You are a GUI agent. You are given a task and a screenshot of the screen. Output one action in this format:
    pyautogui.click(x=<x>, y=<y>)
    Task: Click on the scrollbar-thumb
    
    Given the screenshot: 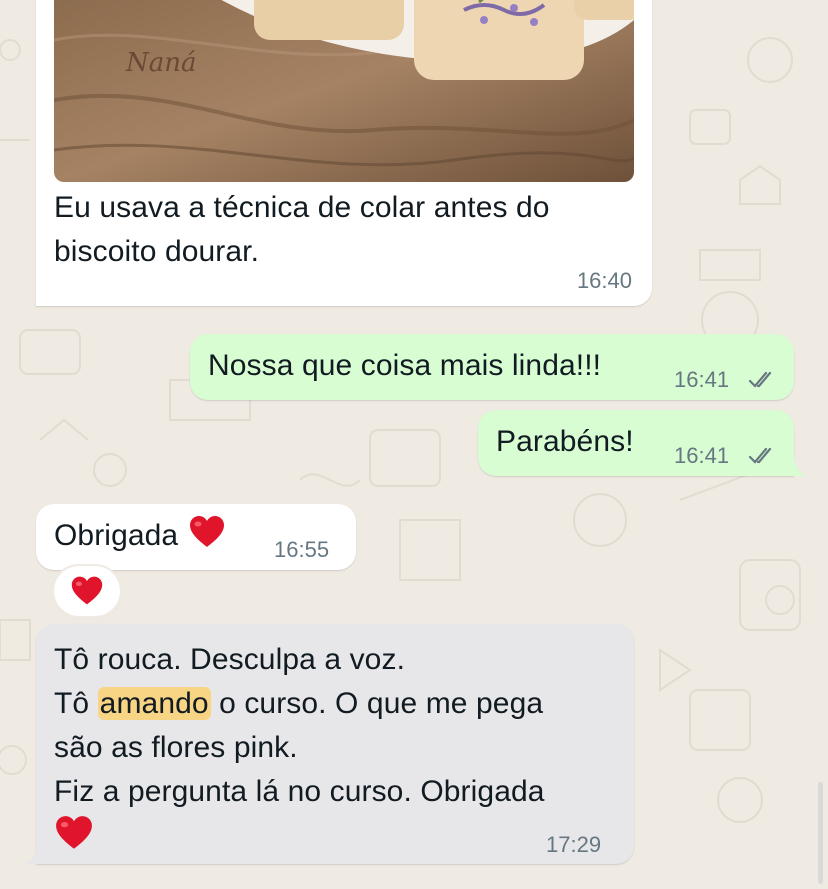 What is the action you would take?
    pyautogui.click(x=820, y=833)
    